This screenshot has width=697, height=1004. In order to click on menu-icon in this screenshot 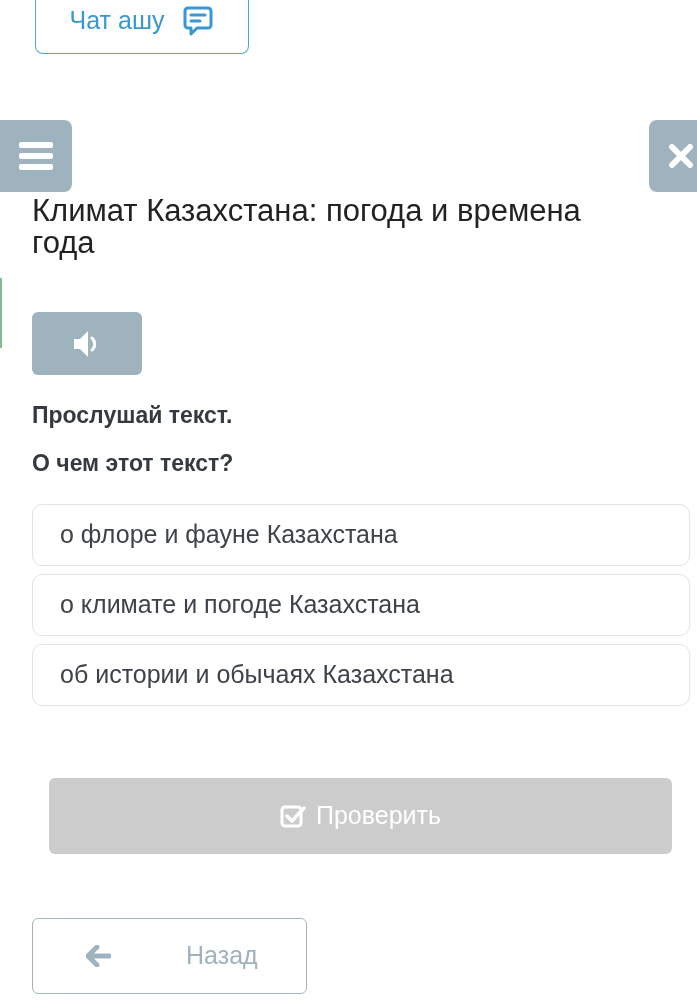, I will do `click(36, 156)`.